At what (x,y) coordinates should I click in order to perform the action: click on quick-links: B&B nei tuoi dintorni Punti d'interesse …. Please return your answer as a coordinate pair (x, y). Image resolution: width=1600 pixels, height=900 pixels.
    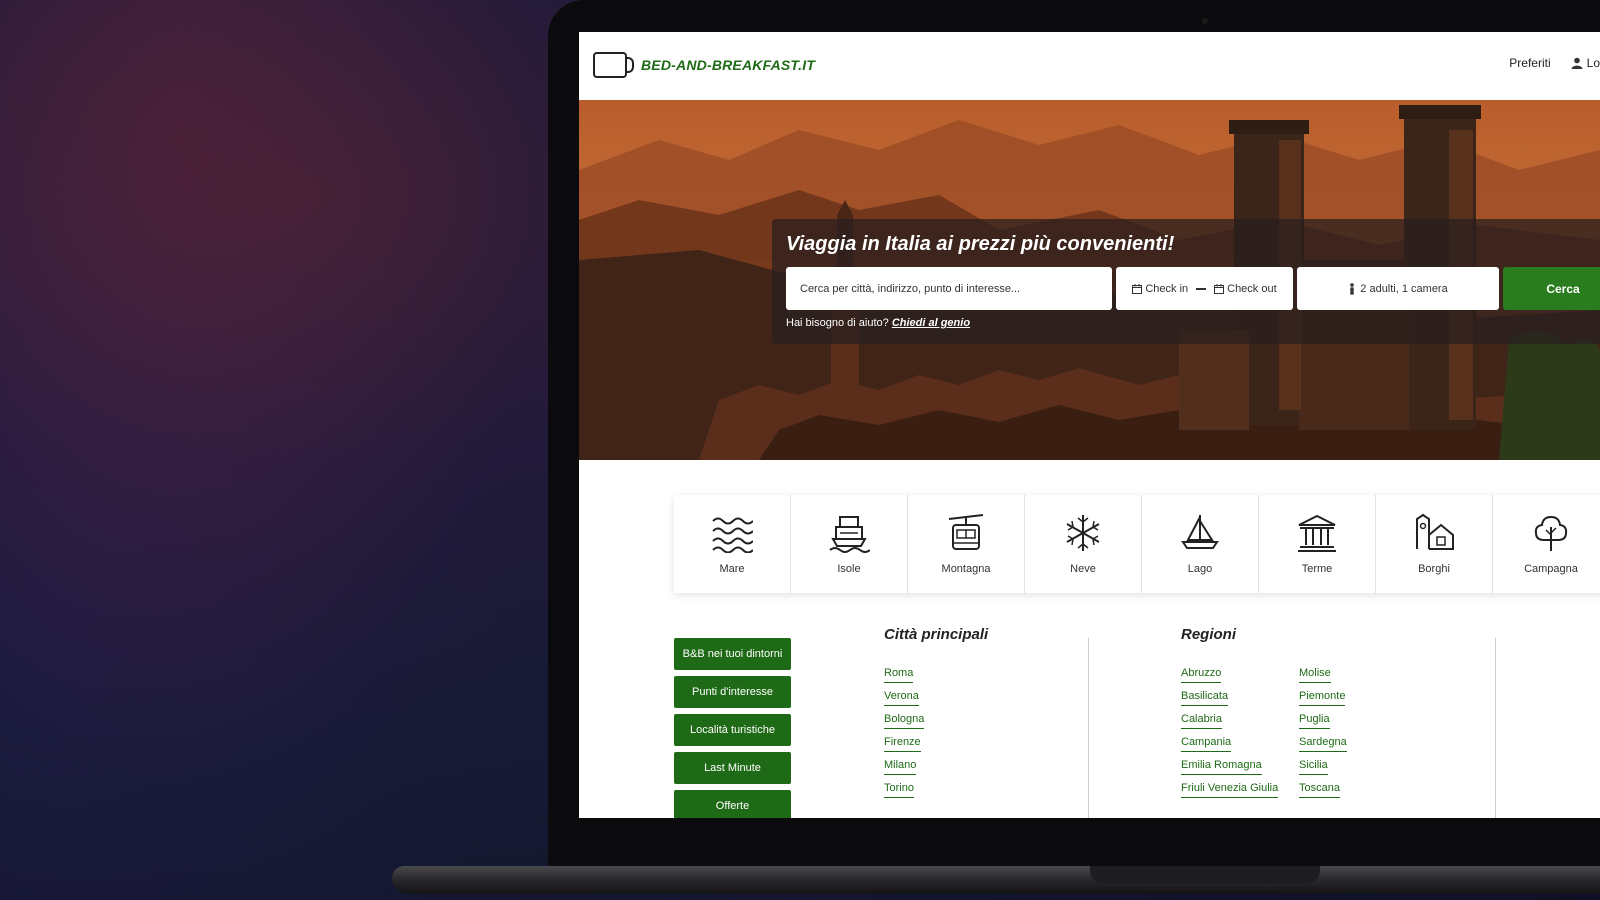
    Looking at the image, I should click on (732, 728).